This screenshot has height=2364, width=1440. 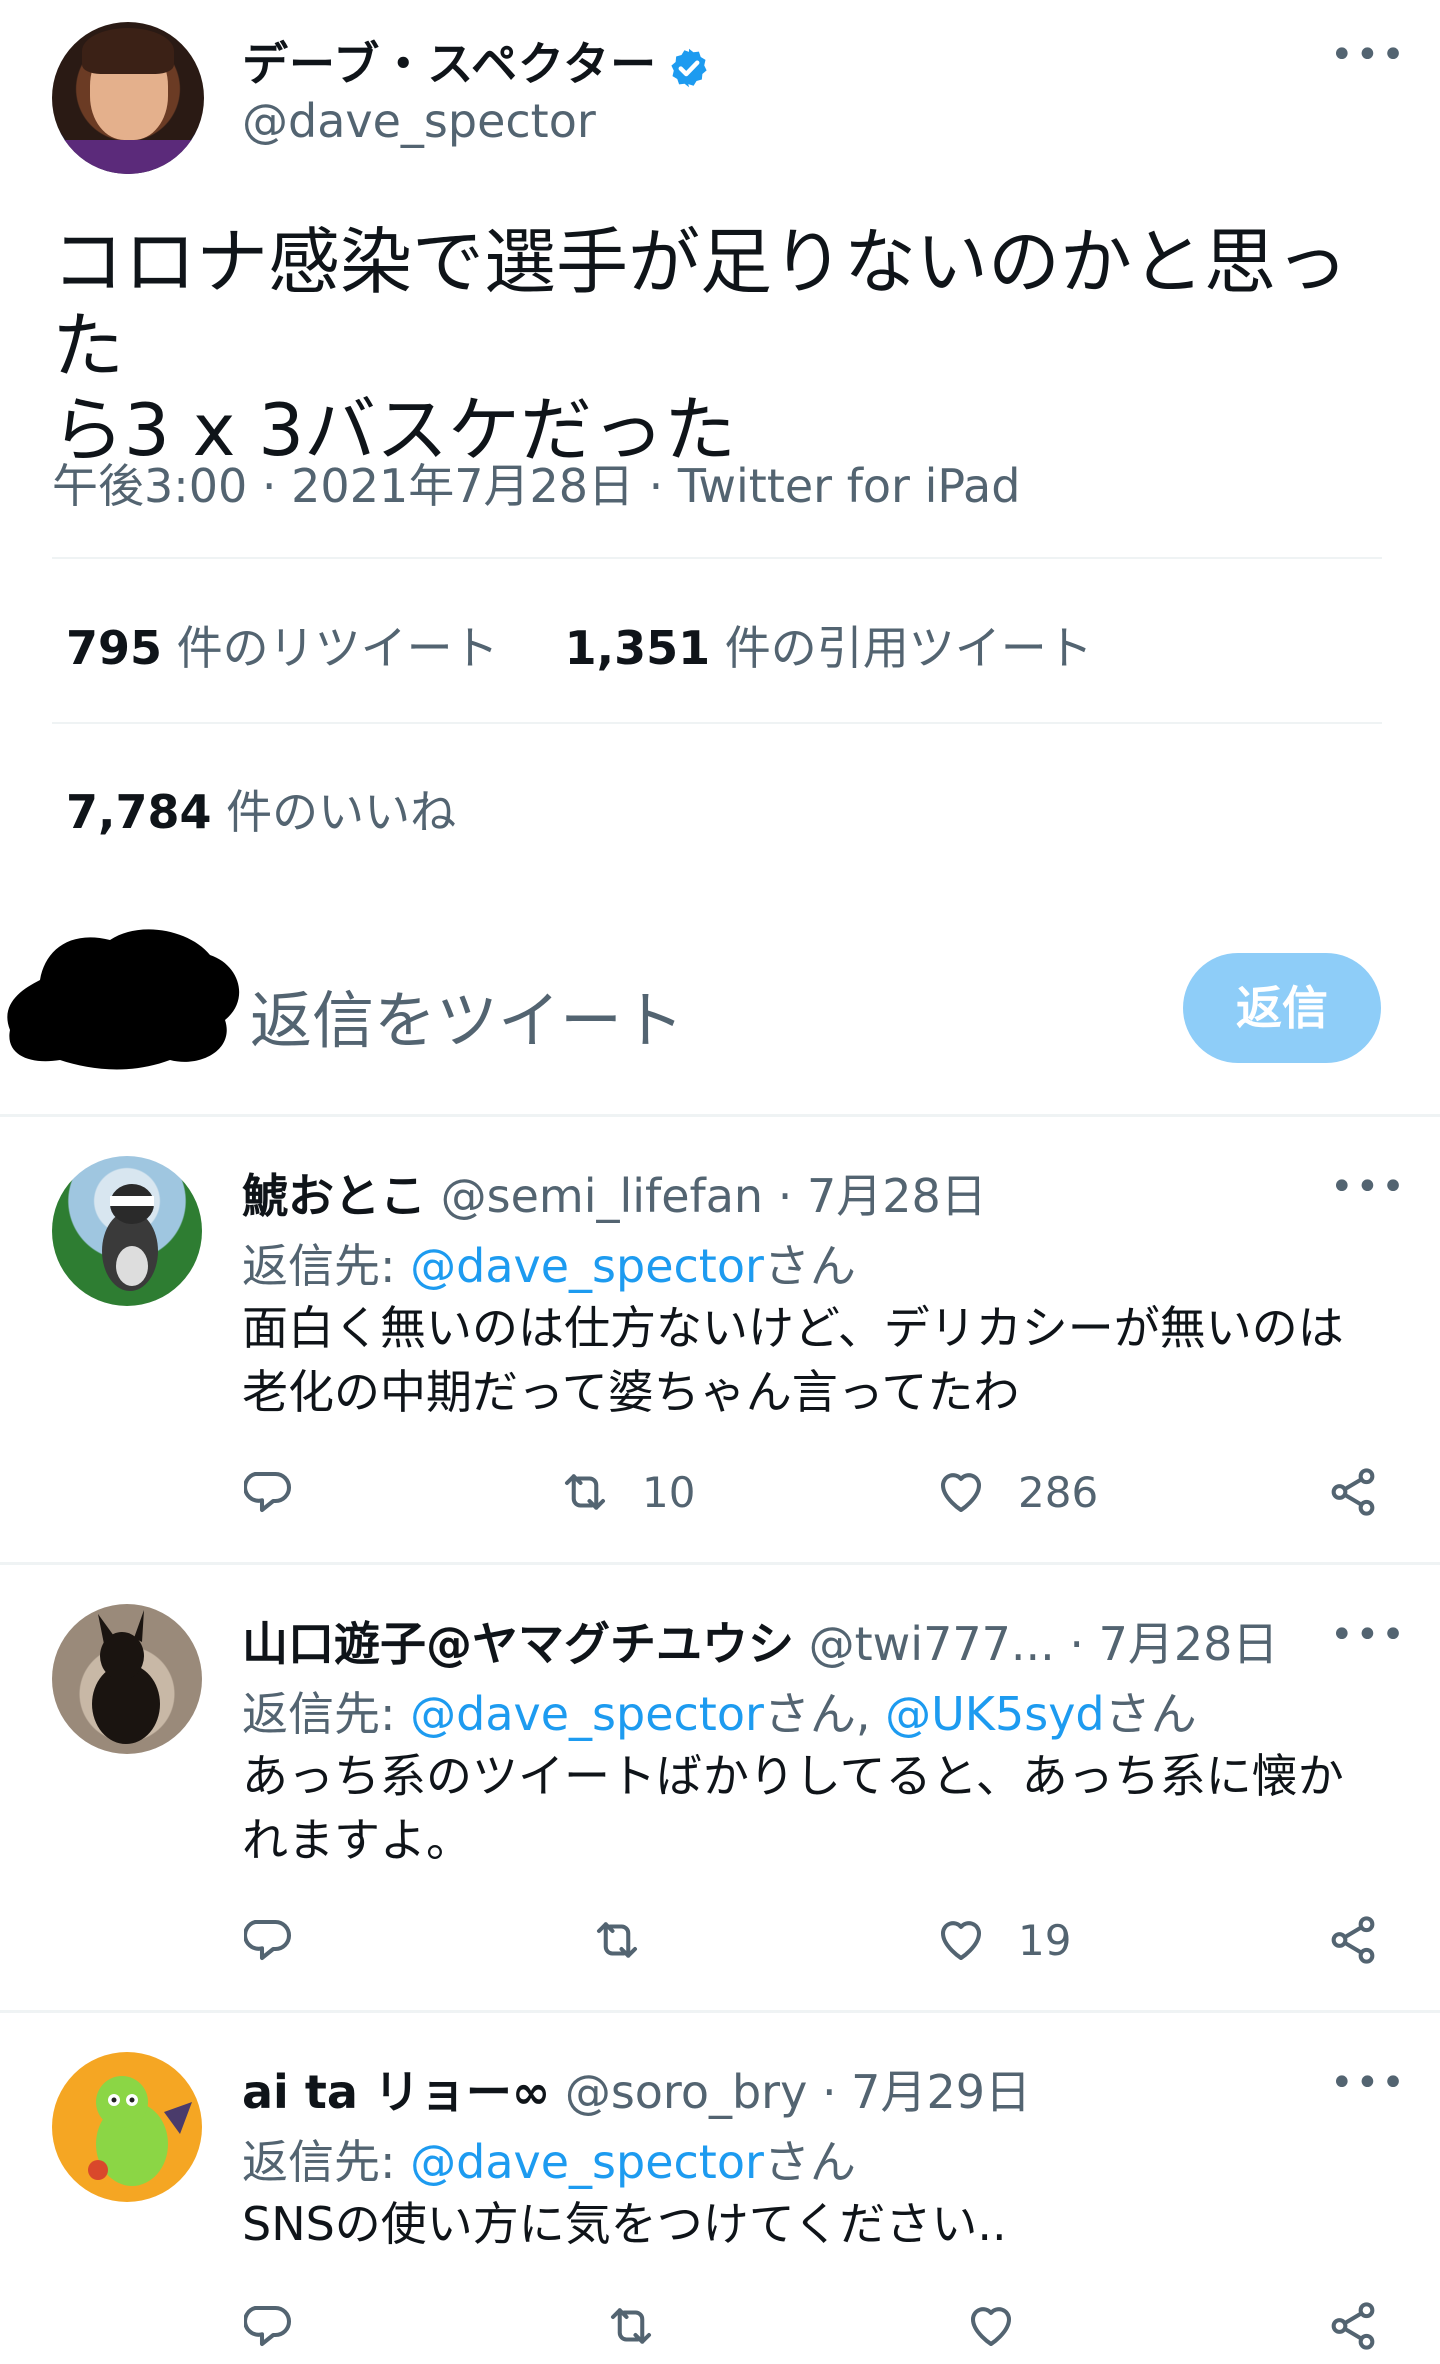 I want to click on like-count: 286, so click(x=1058, y=1492).